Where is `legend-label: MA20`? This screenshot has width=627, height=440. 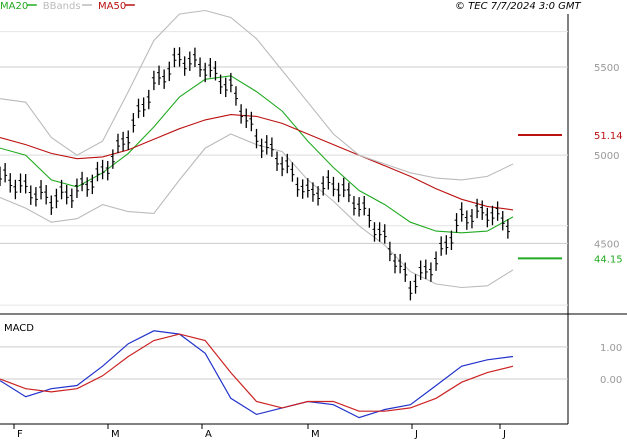 legend-label: MA20 is located at coordinates (14, 6).